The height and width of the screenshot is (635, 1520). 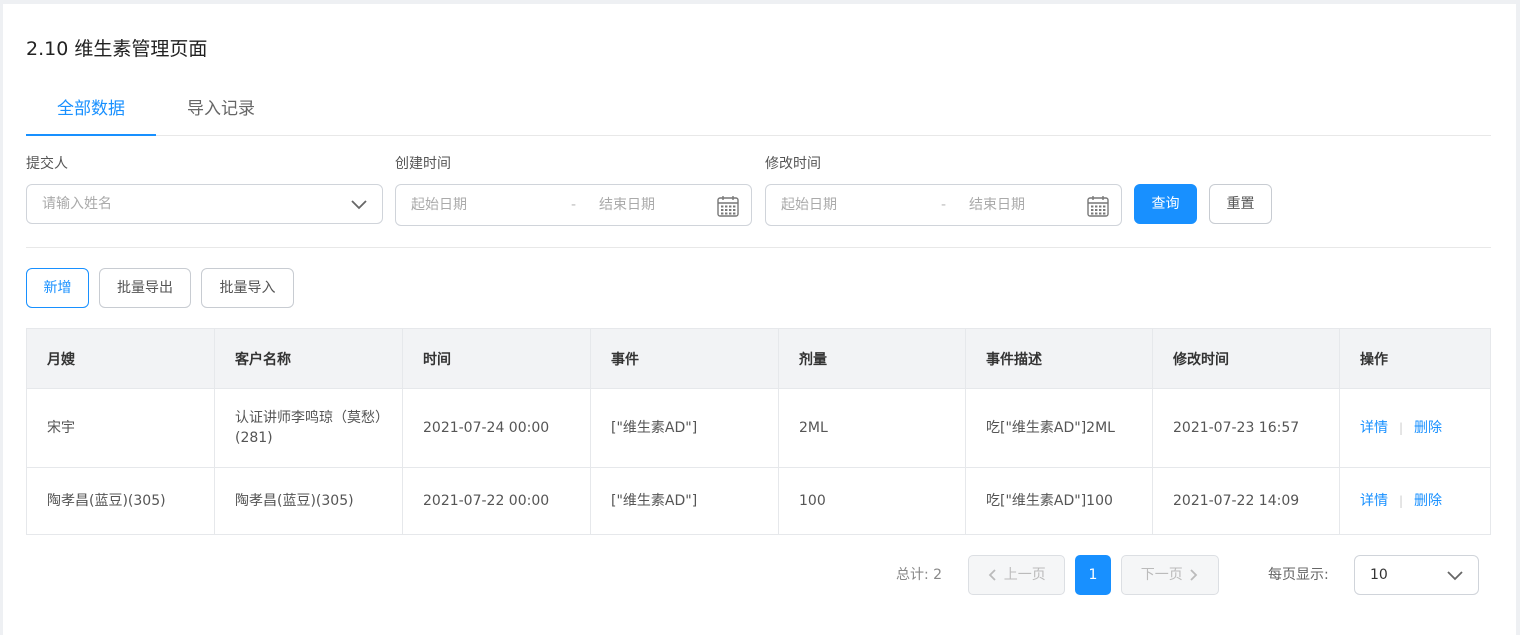 I want to click on submitter-label: 提交人, so click(x=47, y=164).